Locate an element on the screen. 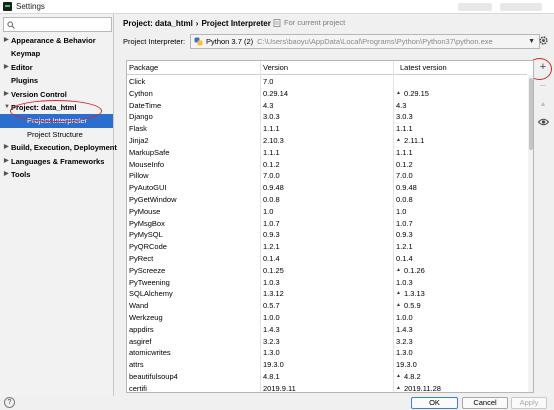 This screenshot has height=410, width=554. chevron-down-icon: ▼ is located at coordinates (7, 107).